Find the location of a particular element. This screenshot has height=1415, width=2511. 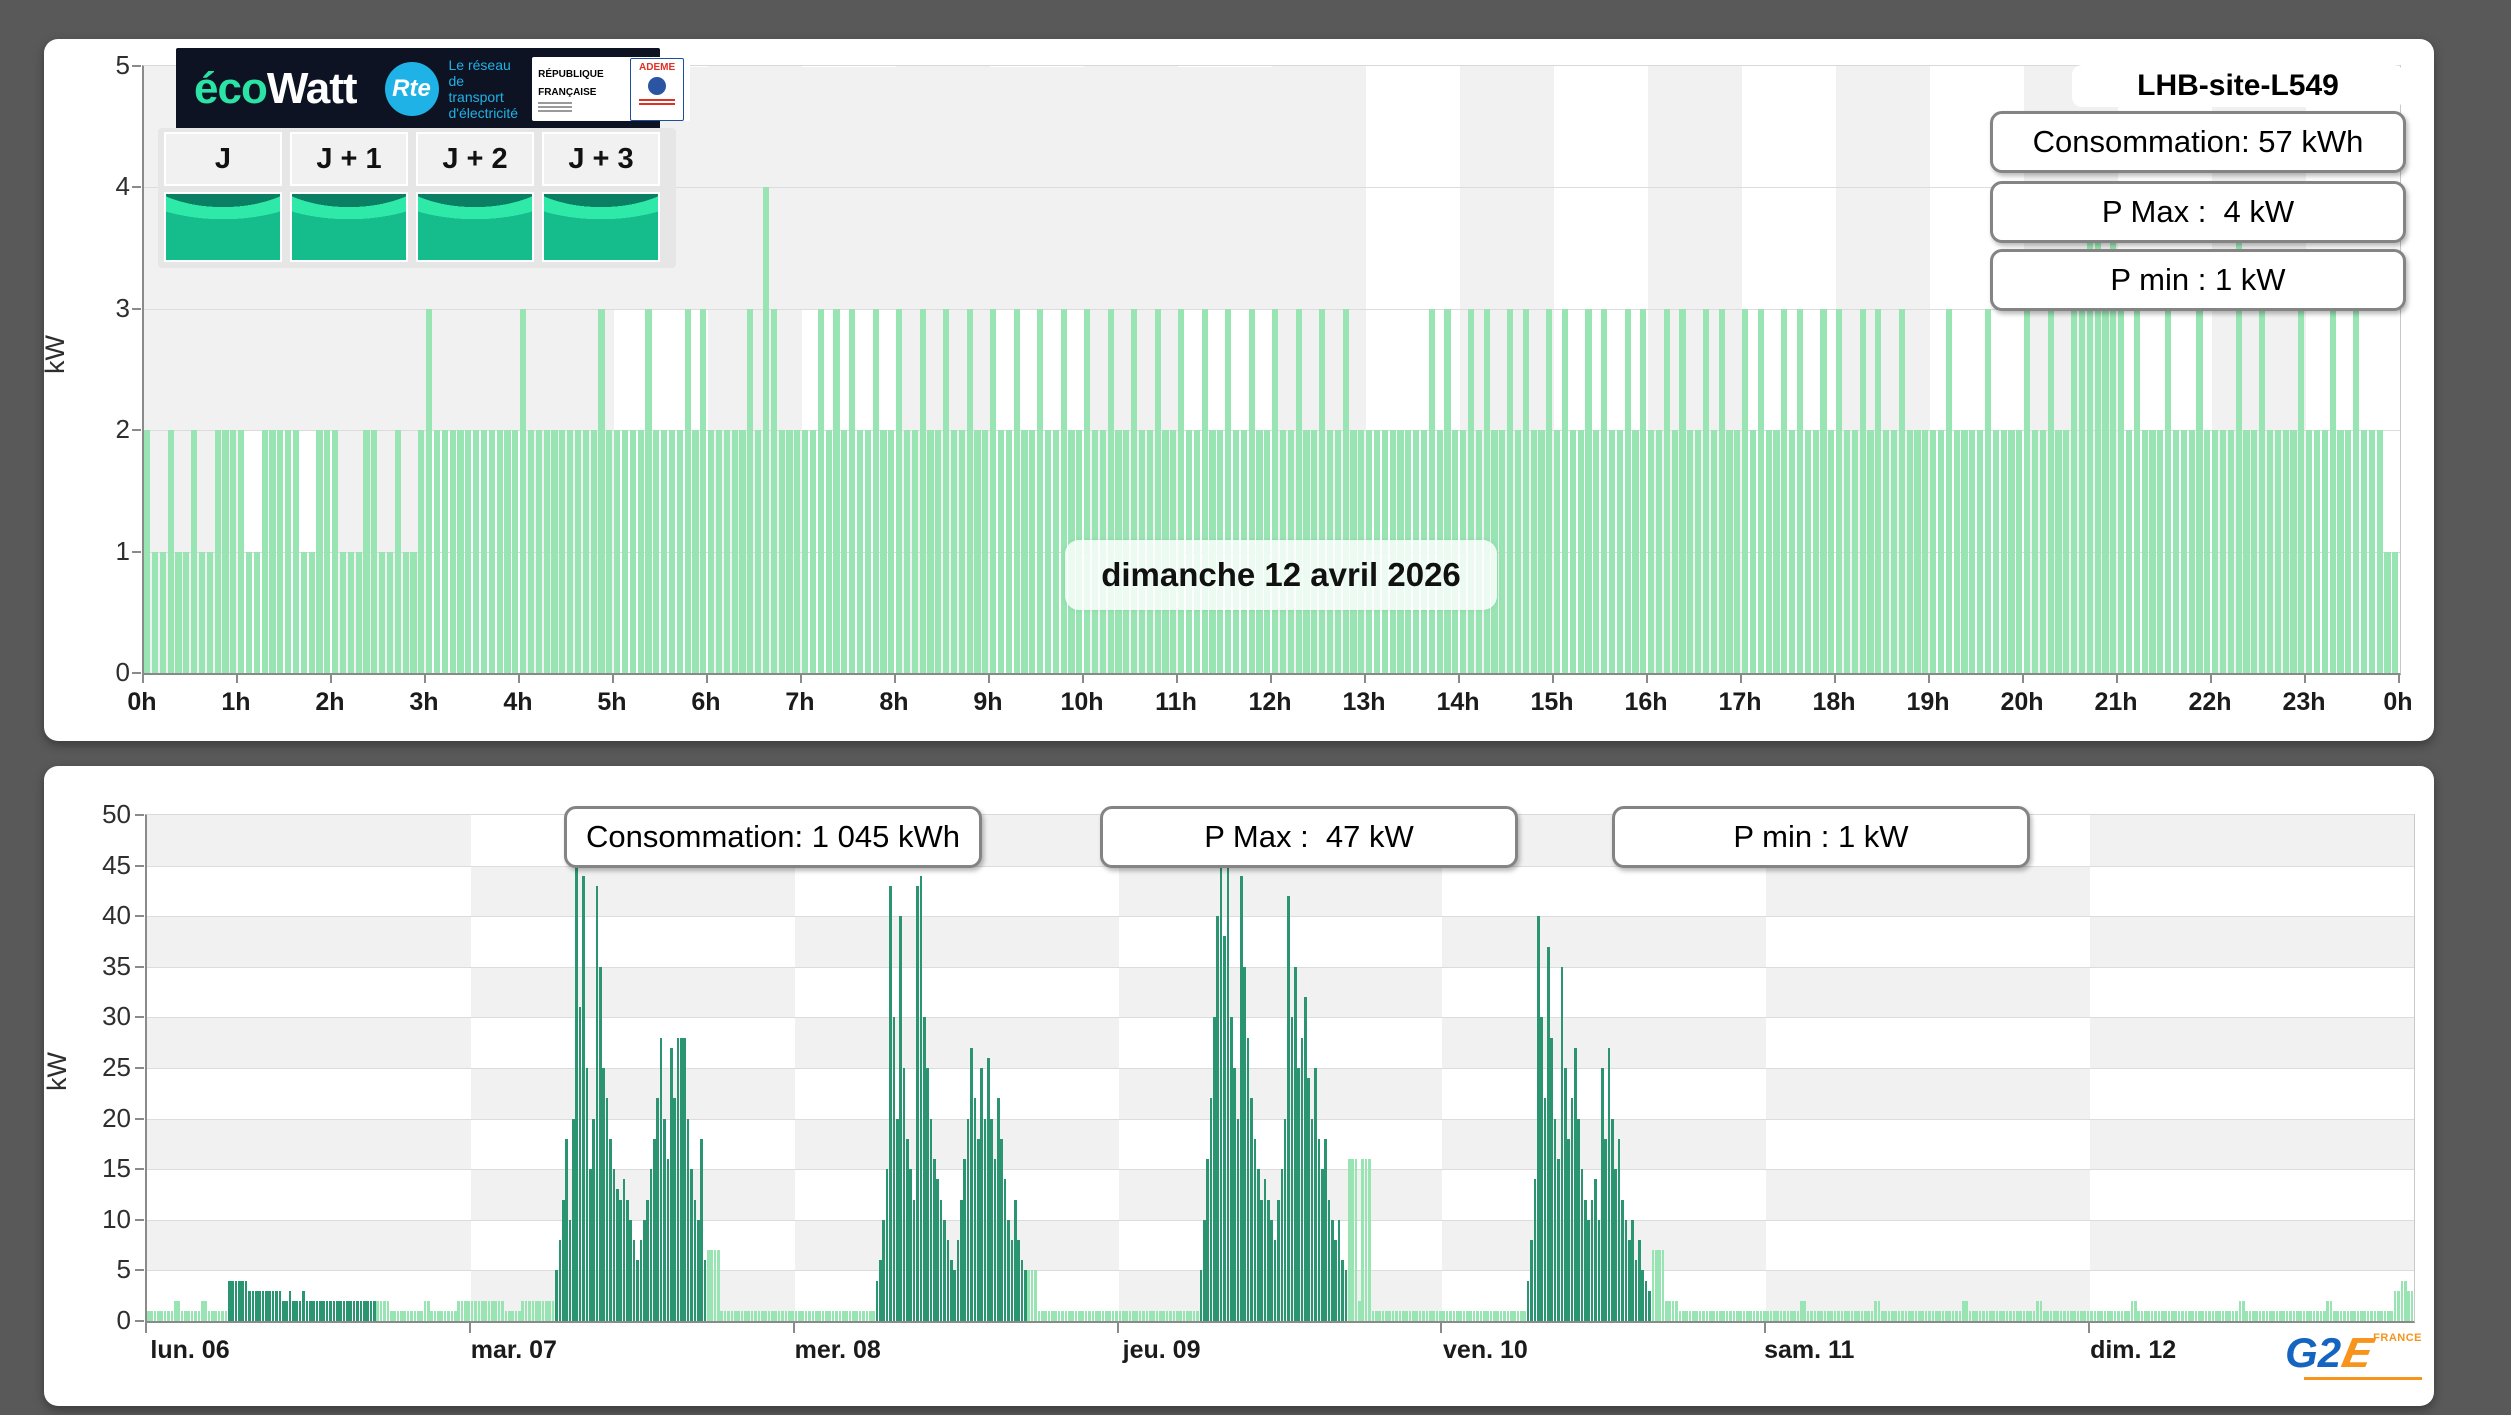

day-pmin-badge: P min : 1 kW is located at coordinates (2198, 280).